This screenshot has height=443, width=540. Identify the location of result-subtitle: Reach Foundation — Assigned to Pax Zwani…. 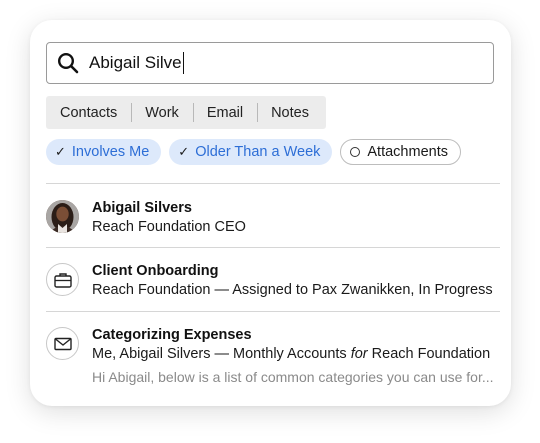
(292, 290).